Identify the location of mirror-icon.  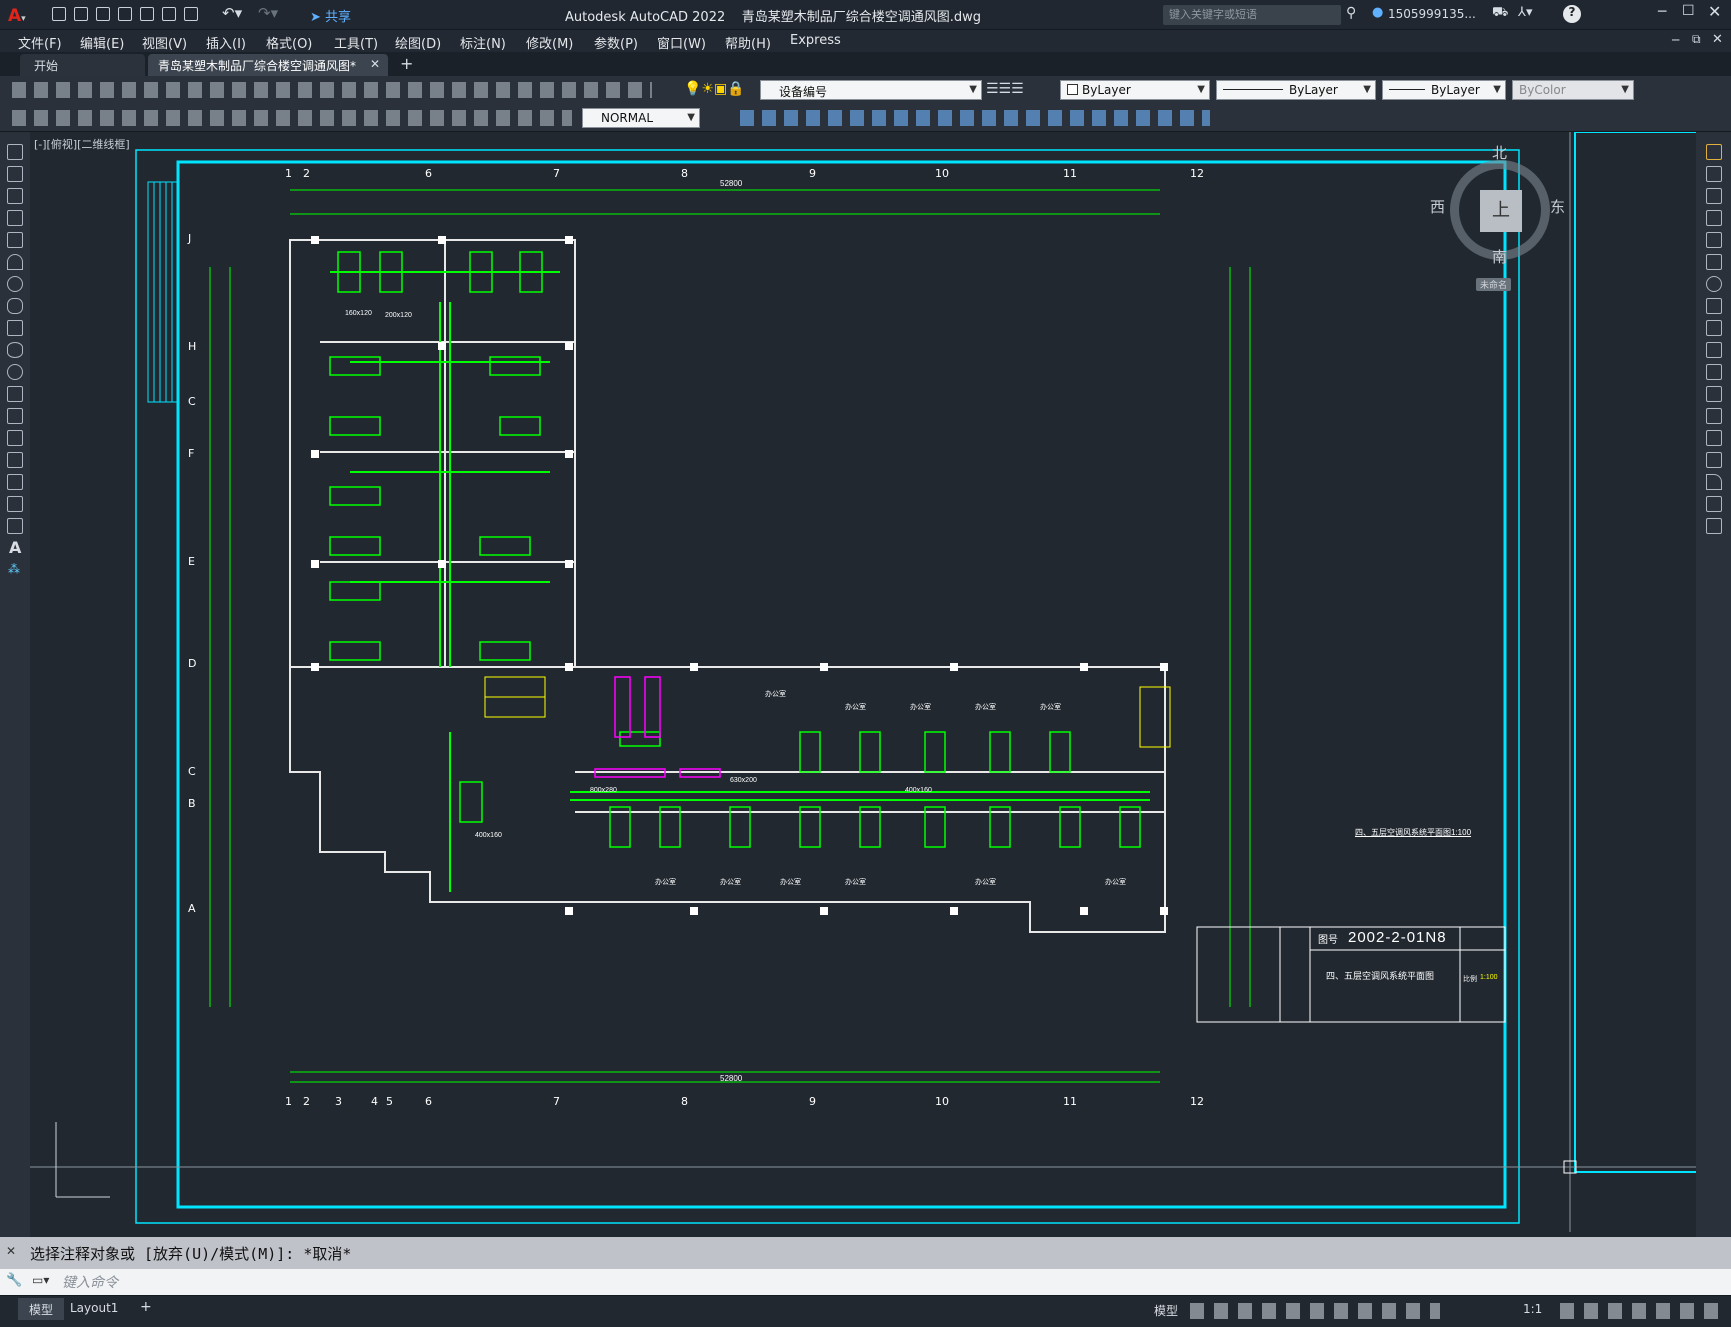
(1714, 196).